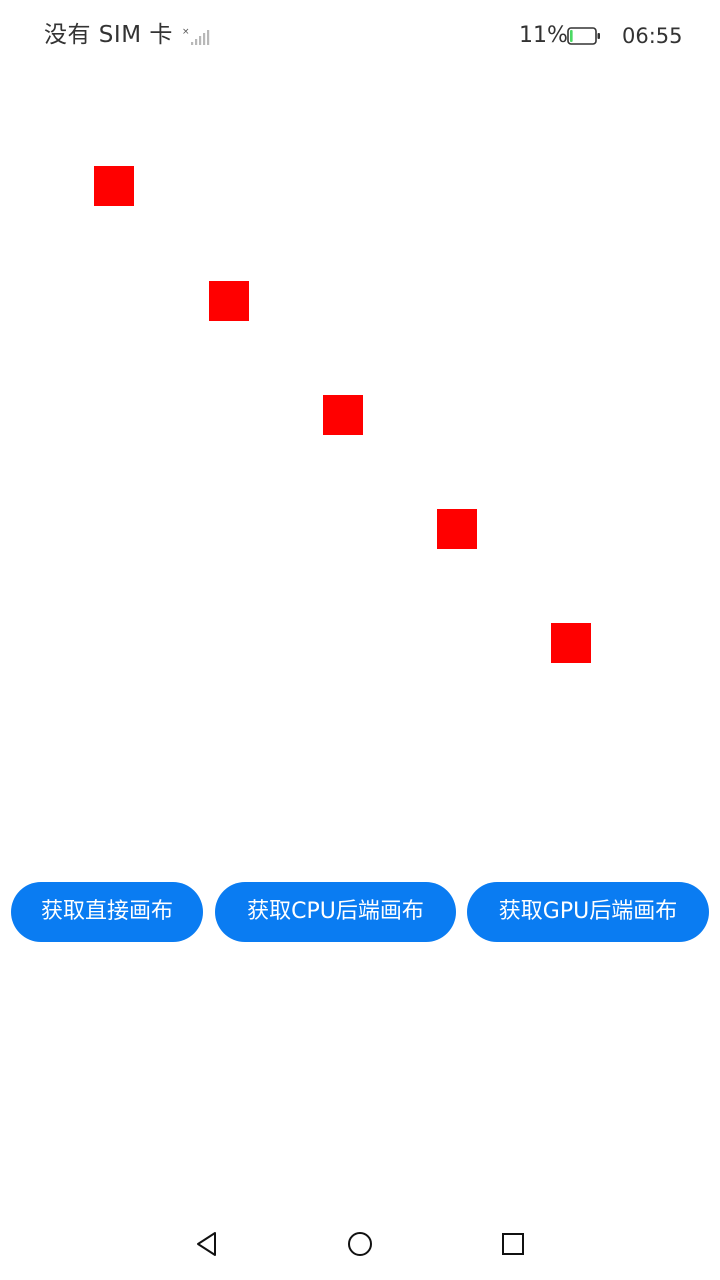 The image size is (720, 1280). Describe the element at coordinates (583, 36) in the screenshot. I see `battery-low-icon` at that location.